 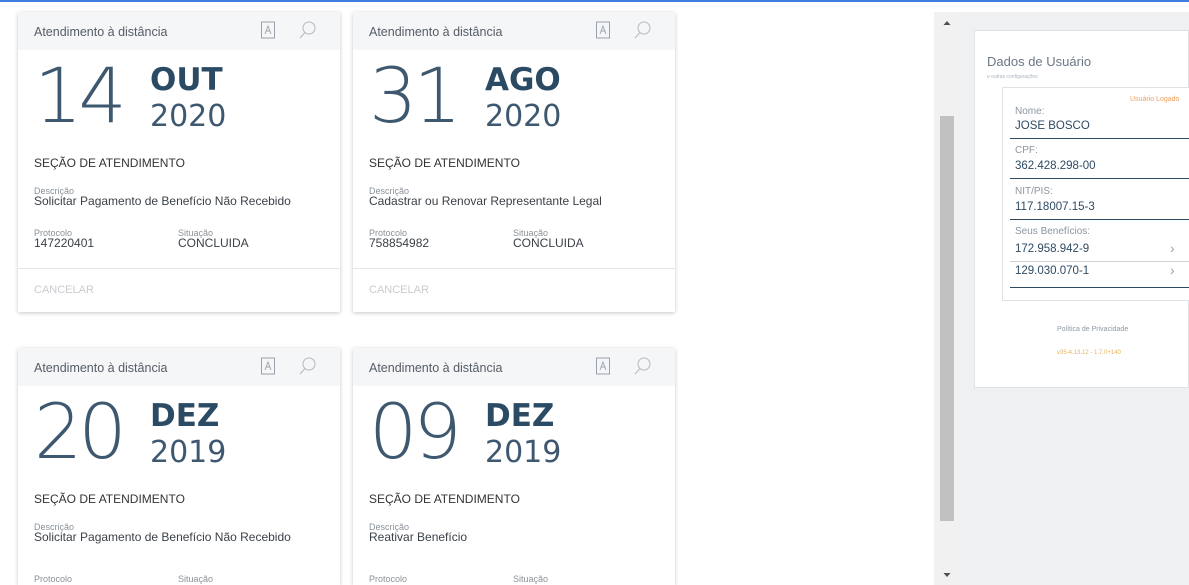 What do you see at coordinates (1012, 77) in the screenshot?
I see `panel-subtitle: e outras configurações` at bounding box center [1012, 77].